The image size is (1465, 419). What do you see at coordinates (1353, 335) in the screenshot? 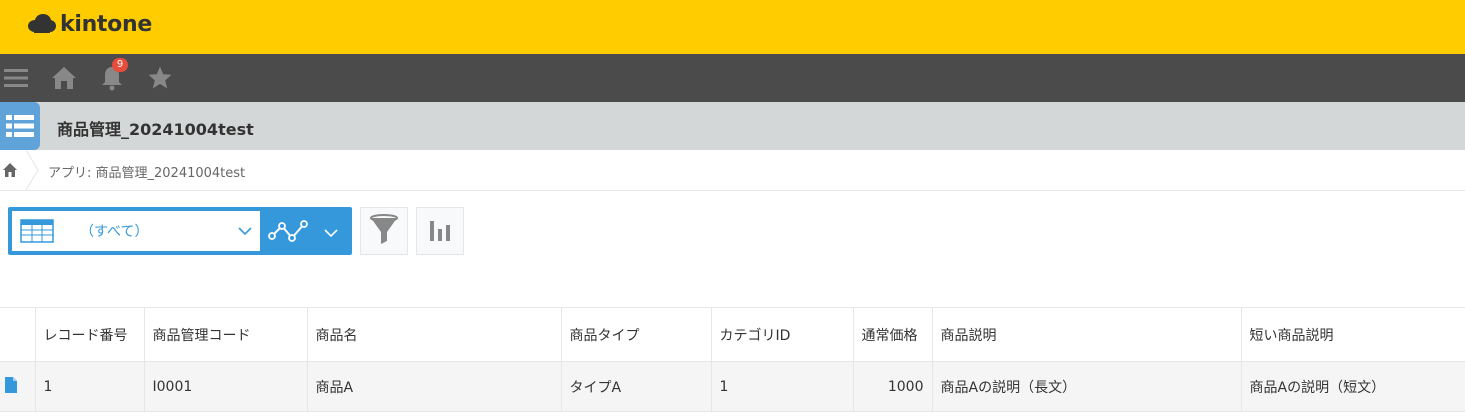
I see `column-header-short-description: 短い商品説明` at bounding box center [1353, 335].